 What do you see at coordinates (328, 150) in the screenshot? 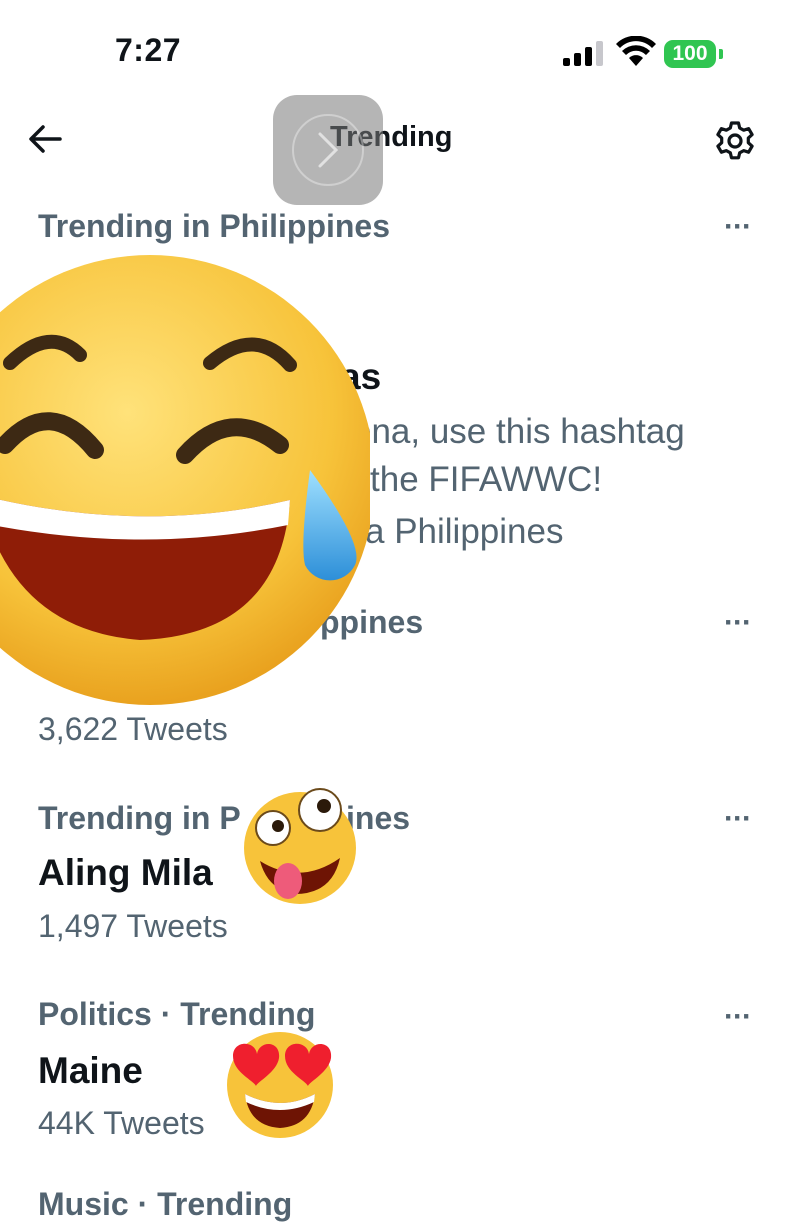
I see `assistive-touch-button` at bounding box center [328, 150].